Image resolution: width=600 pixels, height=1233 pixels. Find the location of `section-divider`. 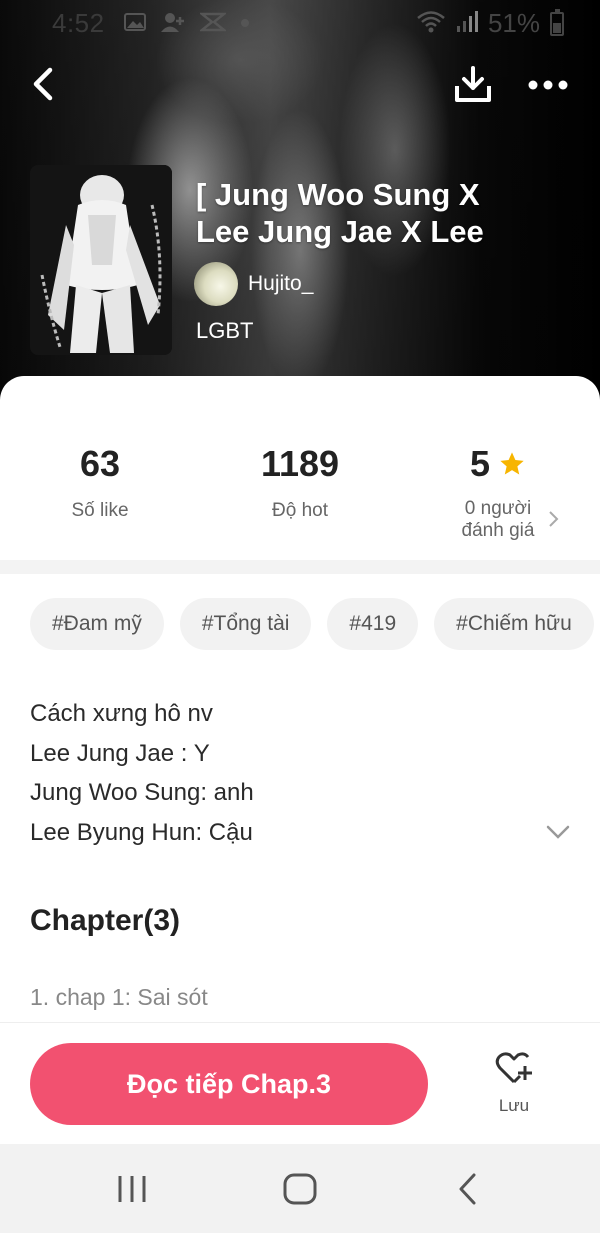

section-divider is located at coordinates (300, 567).